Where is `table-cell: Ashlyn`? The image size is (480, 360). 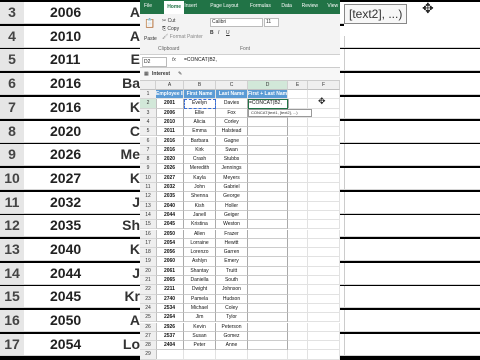 table-cell: Ashlyn is located at coordinates (200, 262).